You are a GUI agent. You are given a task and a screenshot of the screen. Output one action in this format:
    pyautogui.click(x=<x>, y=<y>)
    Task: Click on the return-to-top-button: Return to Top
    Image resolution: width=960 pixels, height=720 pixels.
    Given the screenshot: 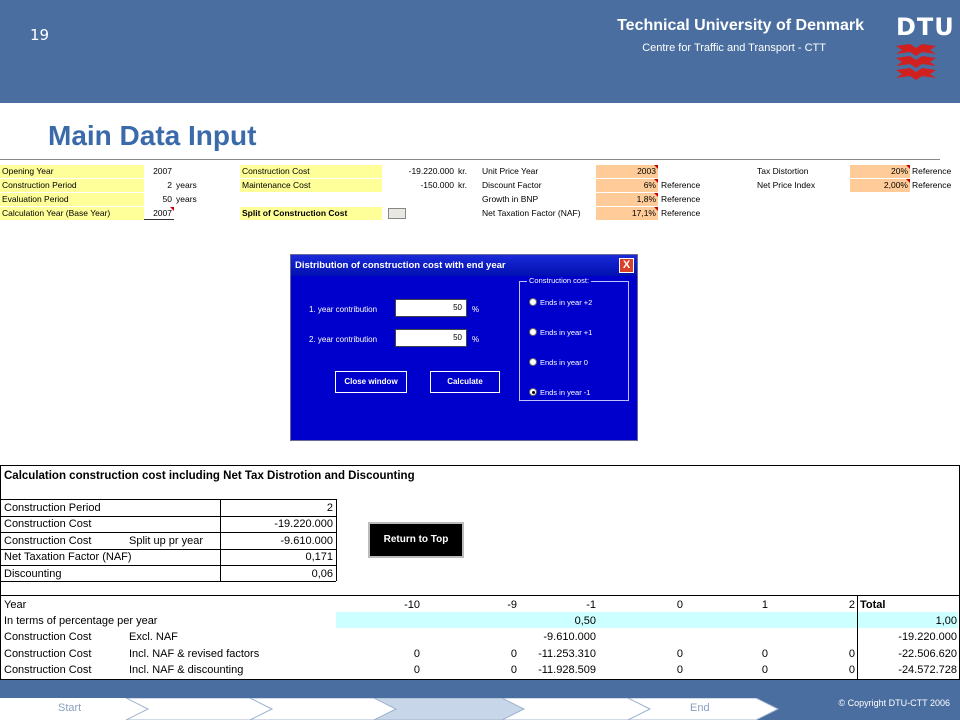 What is the action you would take?
    pyautogui.click(x=416, y=540)
    